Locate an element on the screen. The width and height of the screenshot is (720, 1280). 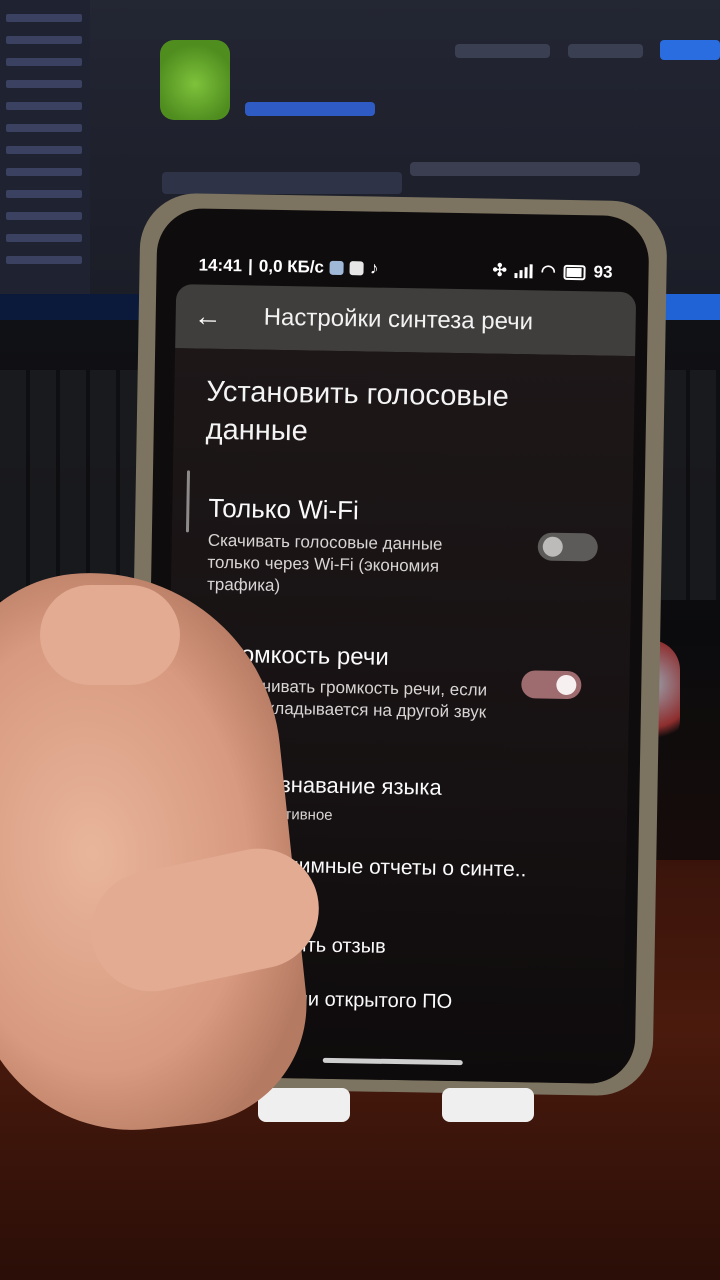
setting-title: Только Wi-Fi is located at coordinates (284, 509).